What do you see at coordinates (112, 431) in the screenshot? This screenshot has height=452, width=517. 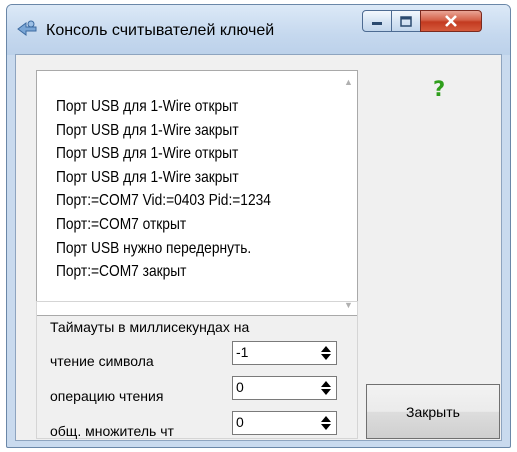 I see `total-multiplier-label: общ. множитель чт` at bounding box center [112, 431].